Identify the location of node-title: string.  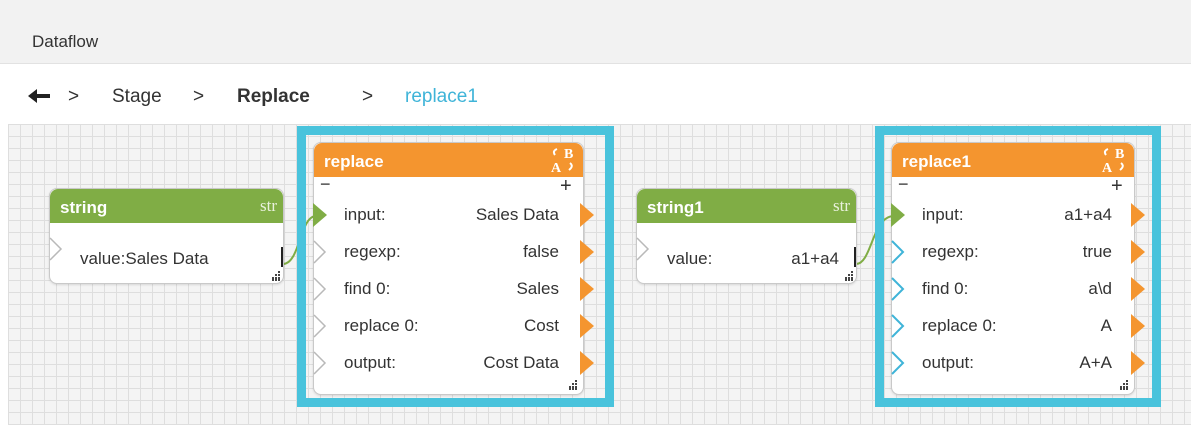
(84, 207).